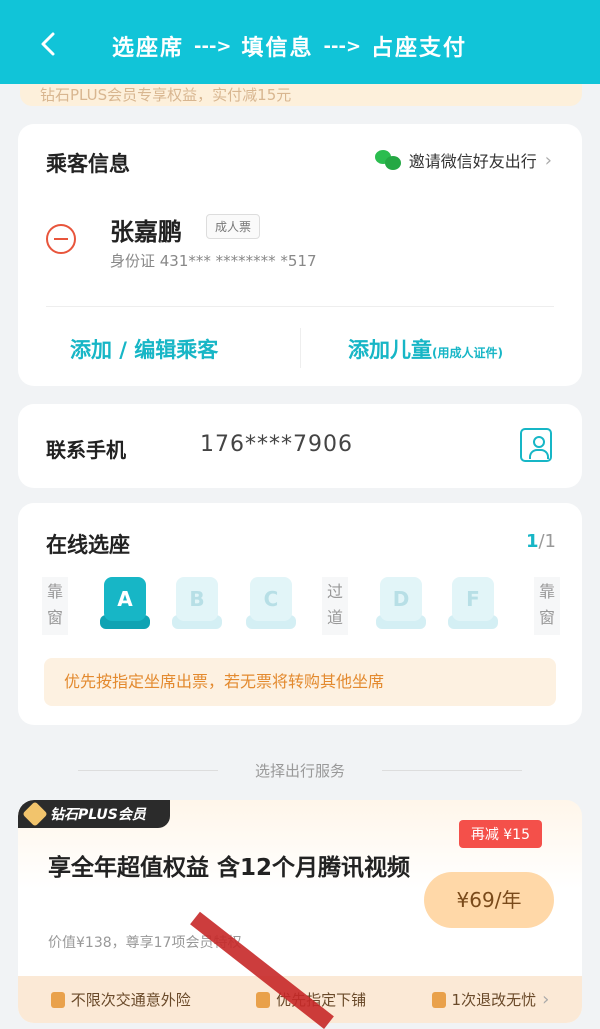 The height and width of the screenshot is (1029, 600). Describe the element at coordinates (88, 164) in the screenshot. I see `passenger-section-title: 乘客信息` at that location.